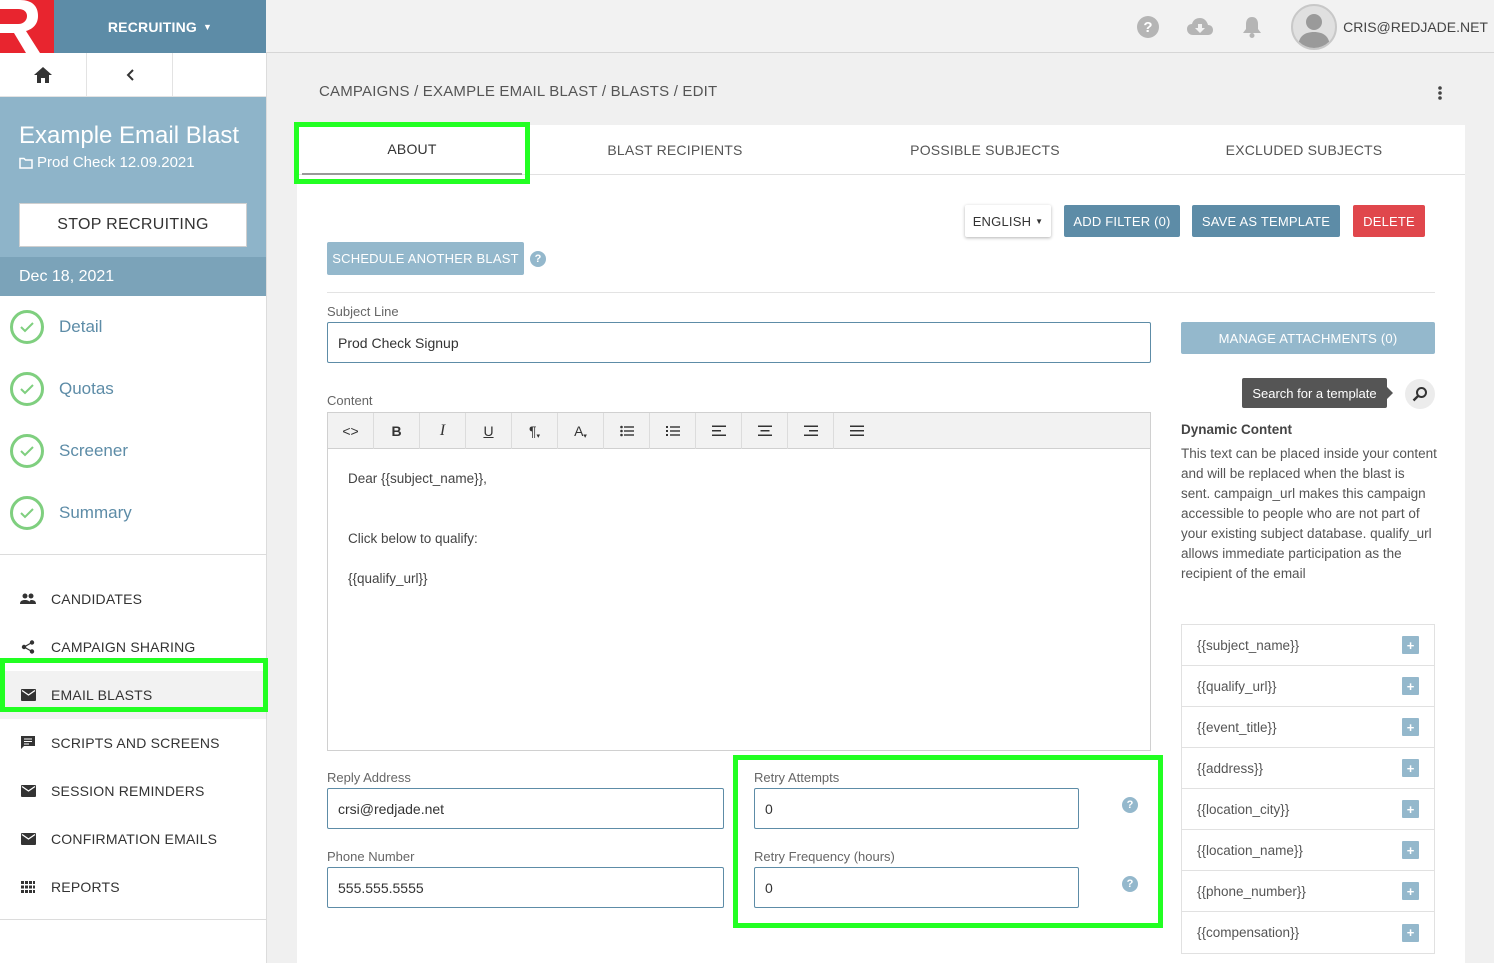  Describe the element at coordinates (363, 311) in the screenshot. I see `subject-line-label: Subject Line` at that location.